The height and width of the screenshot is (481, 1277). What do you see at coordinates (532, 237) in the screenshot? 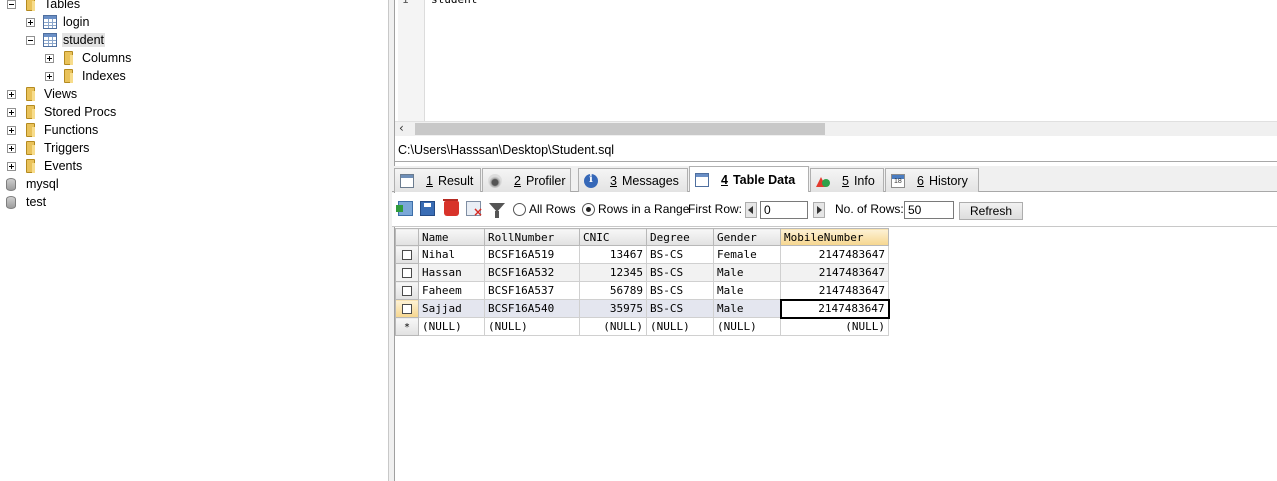
I see `column-header: RollNumber` at bounding box center [532, 237].